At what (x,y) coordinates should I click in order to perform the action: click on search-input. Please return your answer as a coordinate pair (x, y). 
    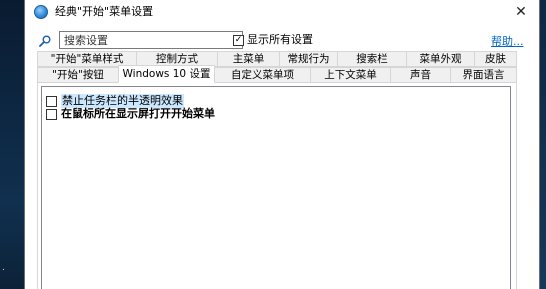
    Looking at the image, I should click on (151, 40).